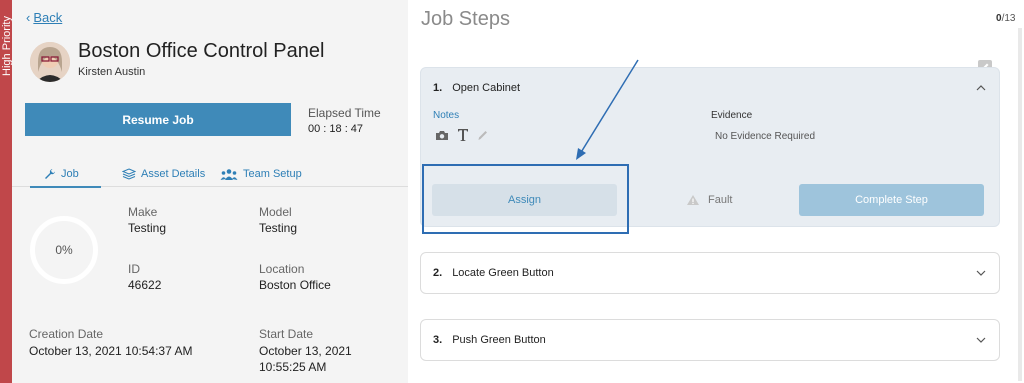 The height and width of the screenshot is (383, 1024). Describe the element at coordinates (293, 367) in the screenshot. I see `start-date-value-time: 10:55:25 AM` at that location.